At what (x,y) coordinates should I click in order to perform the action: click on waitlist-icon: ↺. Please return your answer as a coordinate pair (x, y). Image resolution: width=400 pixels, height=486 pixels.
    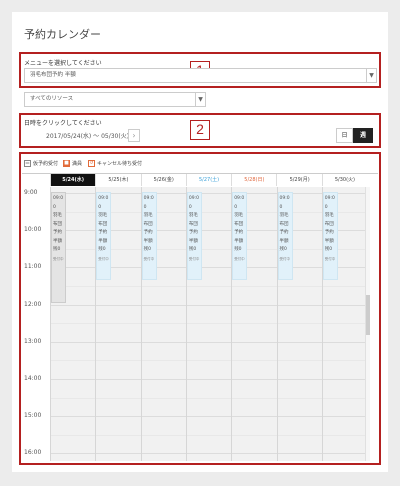
    Looking at the image, I should click on (91, 163).